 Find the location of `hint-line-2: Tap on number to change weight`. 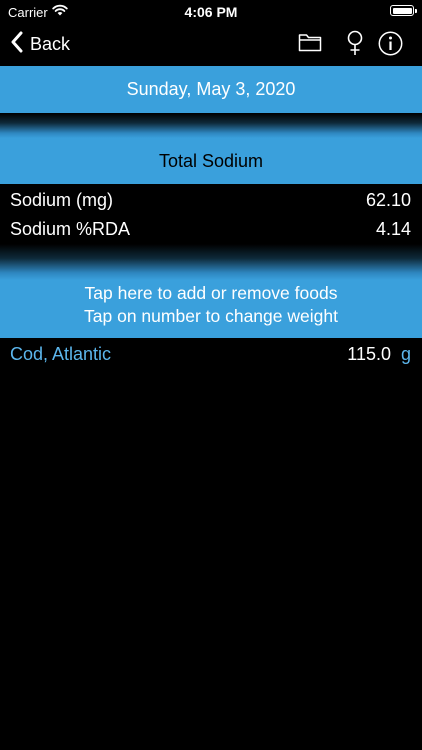

hint-line-2: Tap on number to change weight is located at coordinates (211, 316).